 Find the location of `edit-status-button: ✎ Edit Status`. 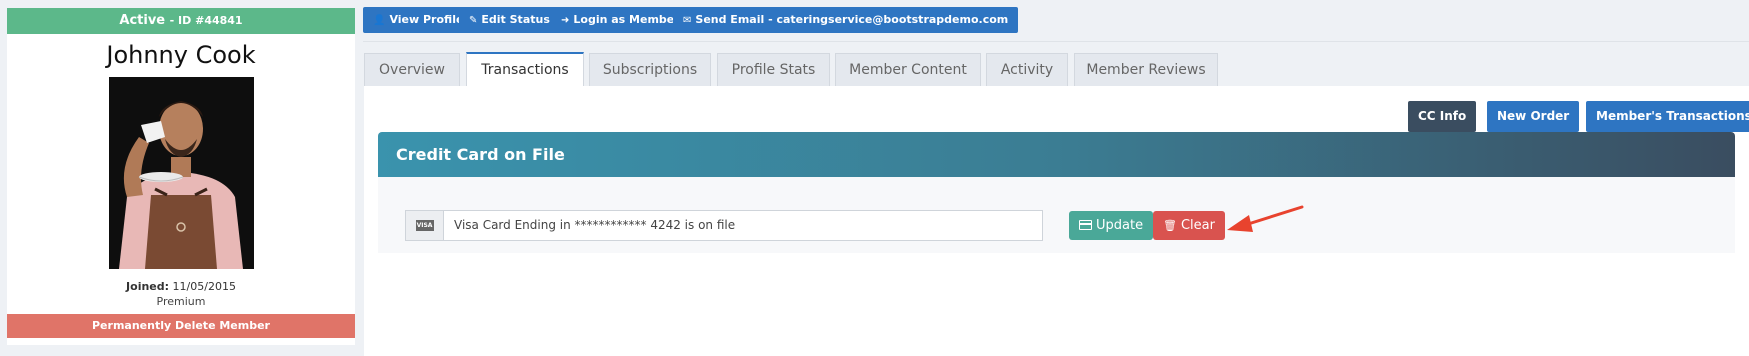

edit-status-button: ✎ Edit Status is located at coordinates (509, 20).